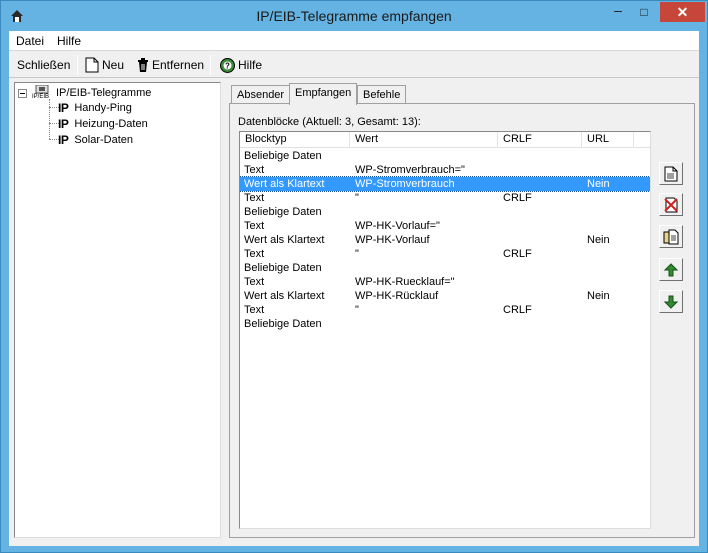 This screenshot has width=708, height=553. I want to click on splitter, so click(224, 310).